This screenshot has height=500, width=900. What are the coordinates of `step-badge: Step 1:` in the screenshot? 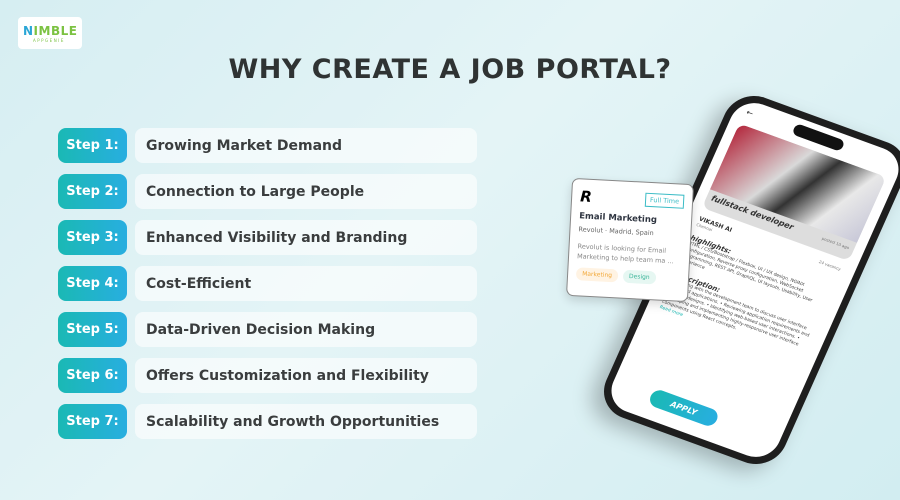 It's located at (92, 145).